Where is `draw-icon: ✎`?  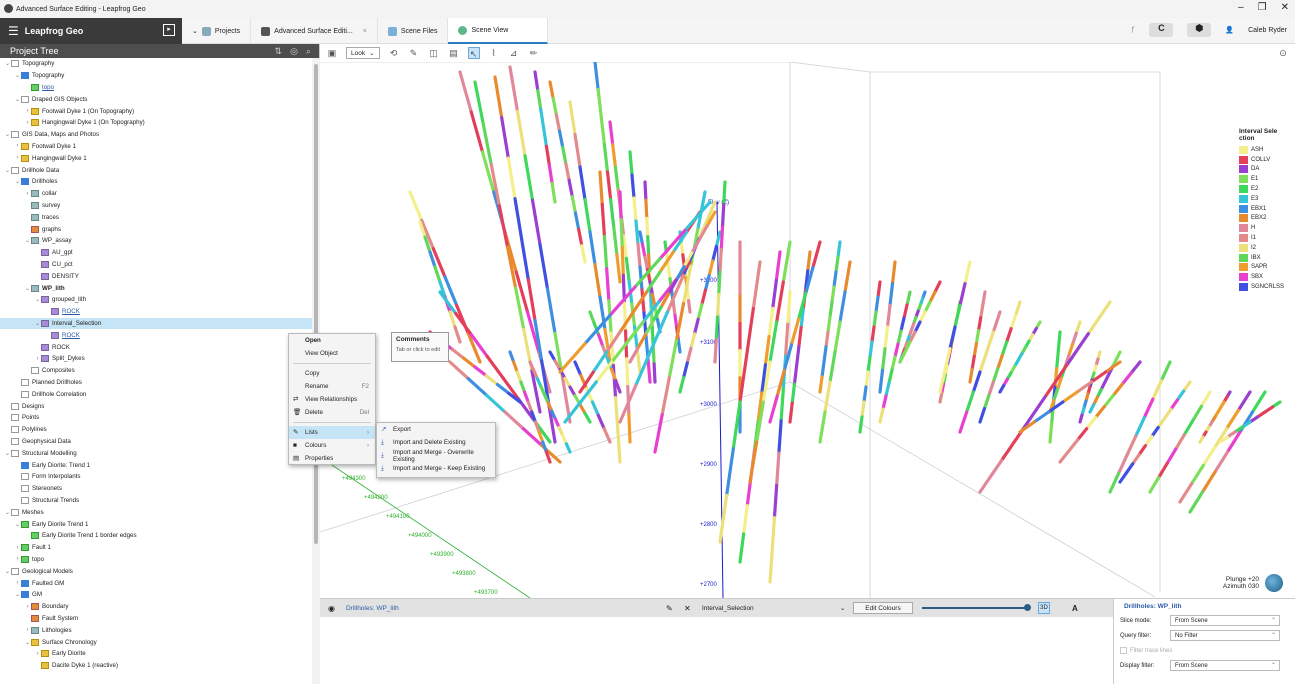 draw-icon: ✎ is located at coordinates (414, 53).